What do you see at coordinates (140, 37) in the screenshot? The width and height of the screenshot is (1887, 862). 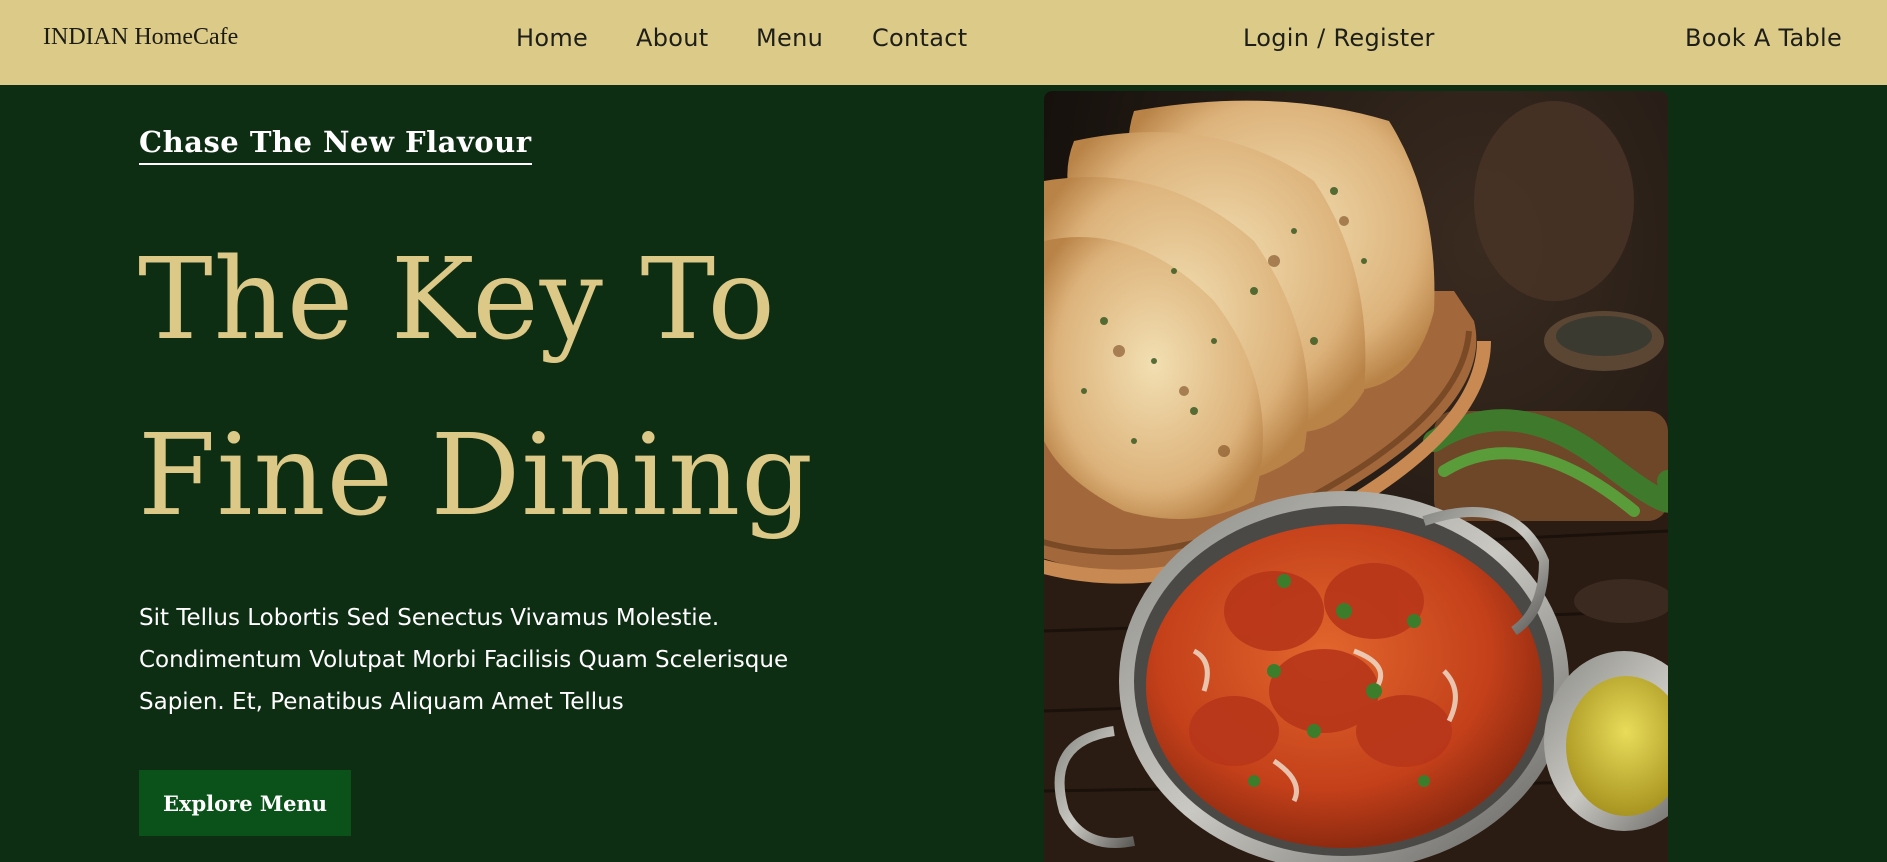 I see `brand-logo: INDIAN HomeCafe` at bounding box center [140, 37].